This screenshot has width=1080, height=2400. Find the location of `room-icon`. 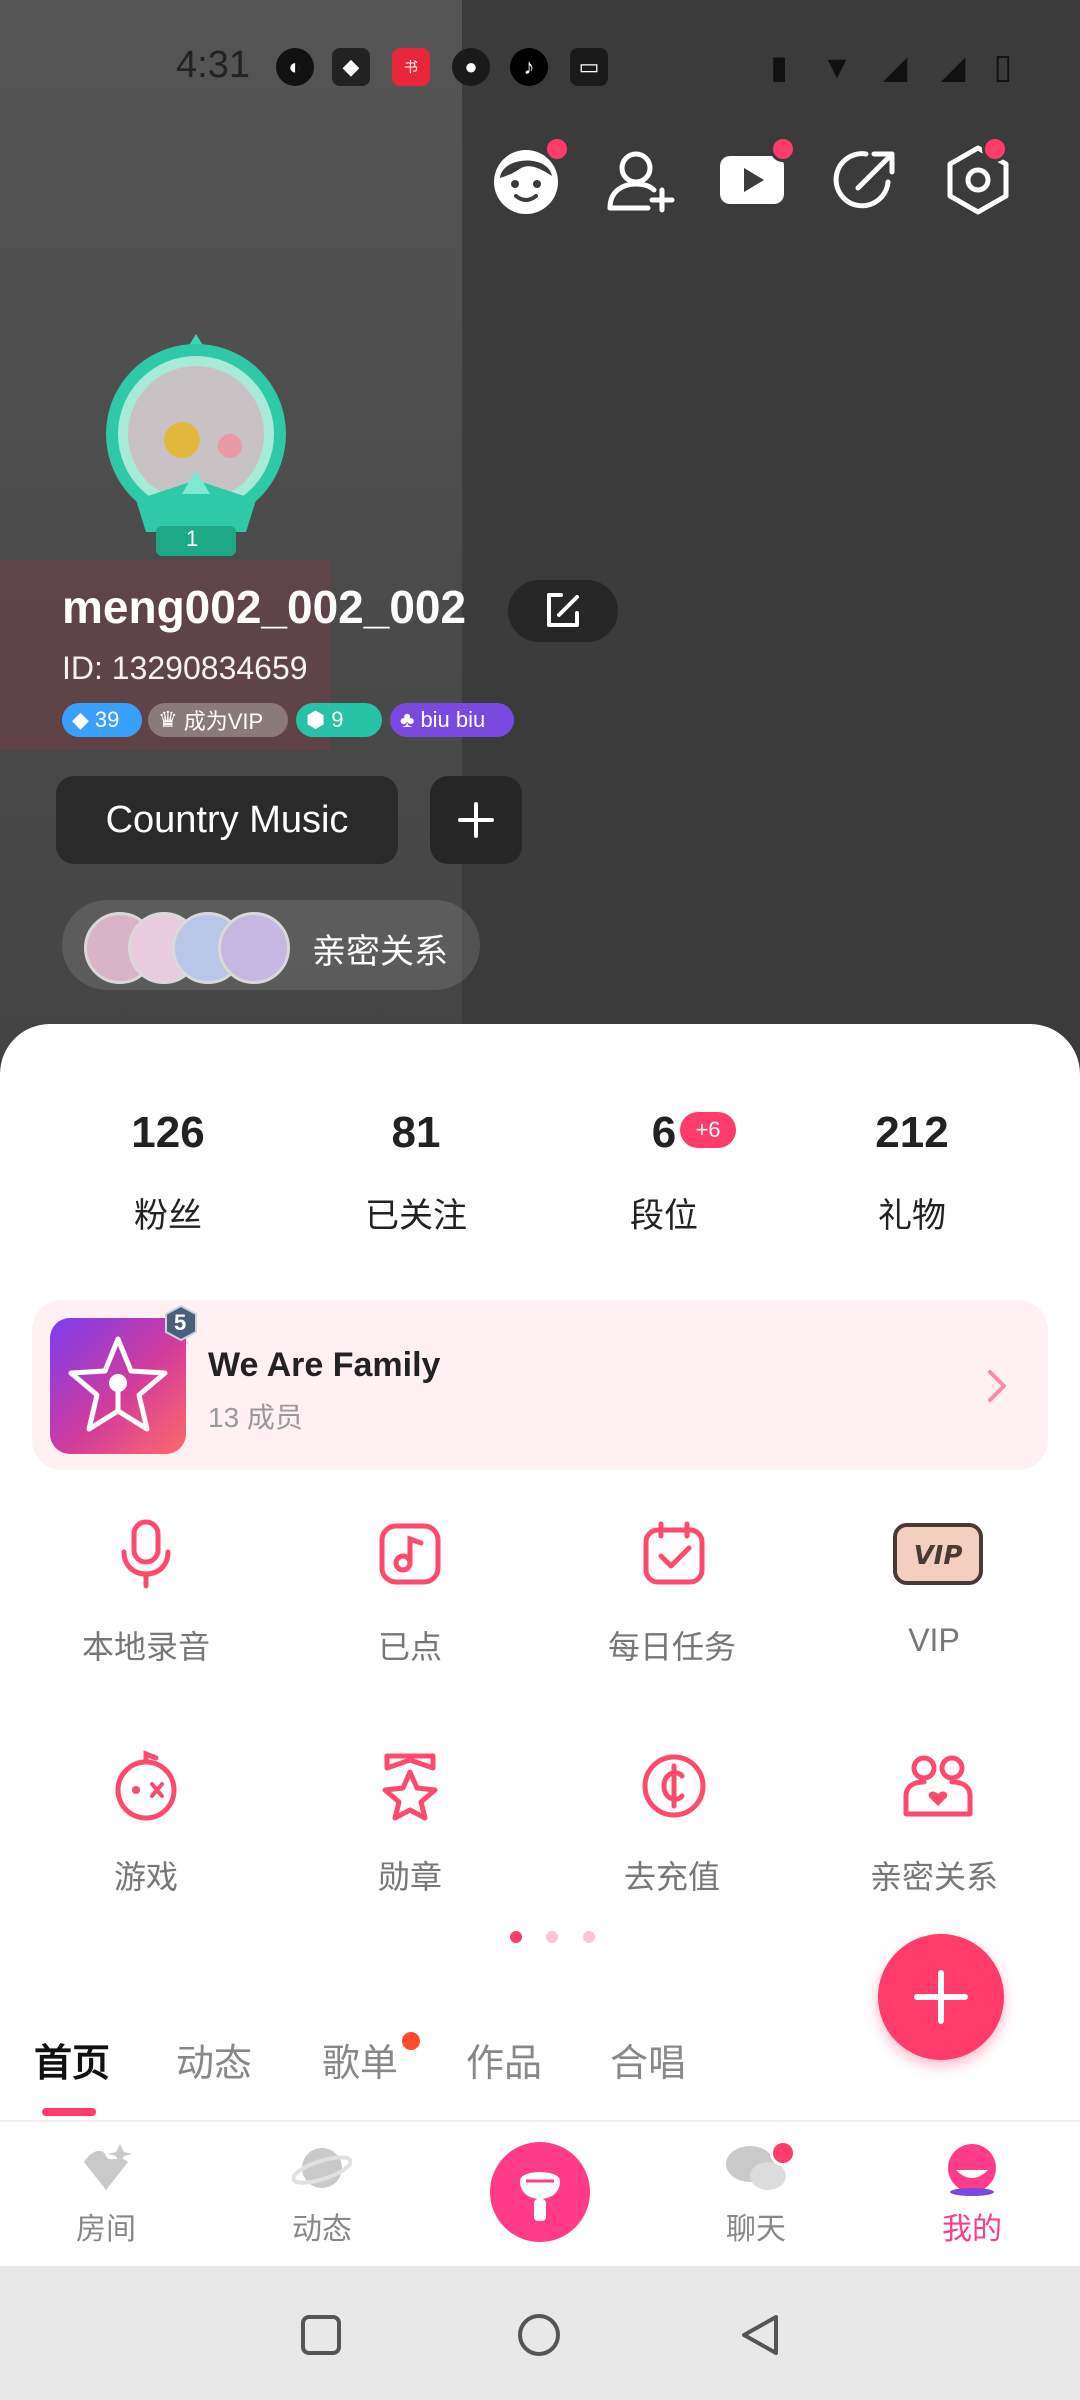

room-icon is located at coordinates (108, 2167).